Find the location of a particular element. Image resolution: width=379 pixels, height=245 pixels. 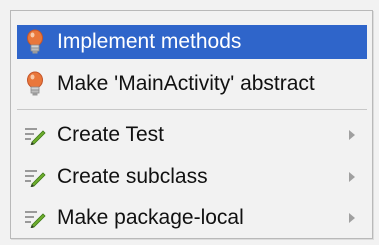

menu-item-label: Create Test is located at coordinates (110, 134).